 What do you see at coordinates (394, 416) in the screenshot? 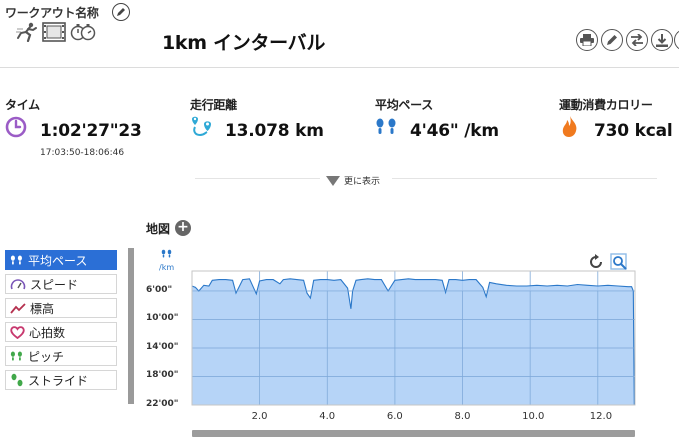
I see `x-tick-label: 6.0` at bounding box center [394, 416].